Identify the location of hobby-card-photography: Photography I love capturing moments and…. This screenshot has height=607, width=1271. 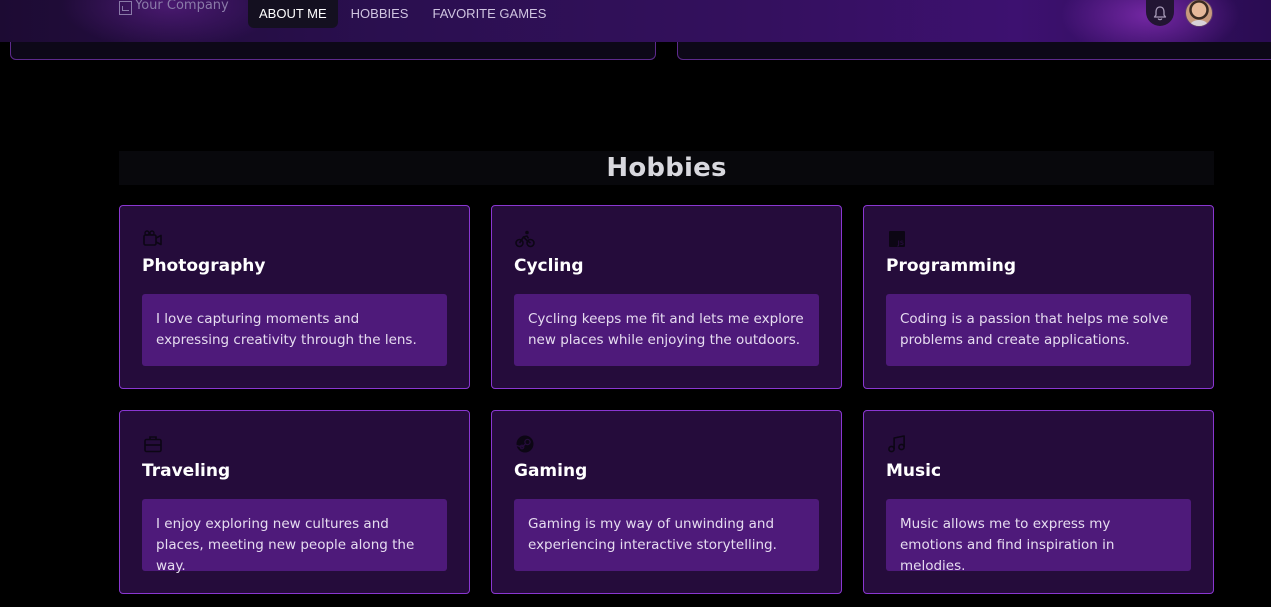
(294, 297).